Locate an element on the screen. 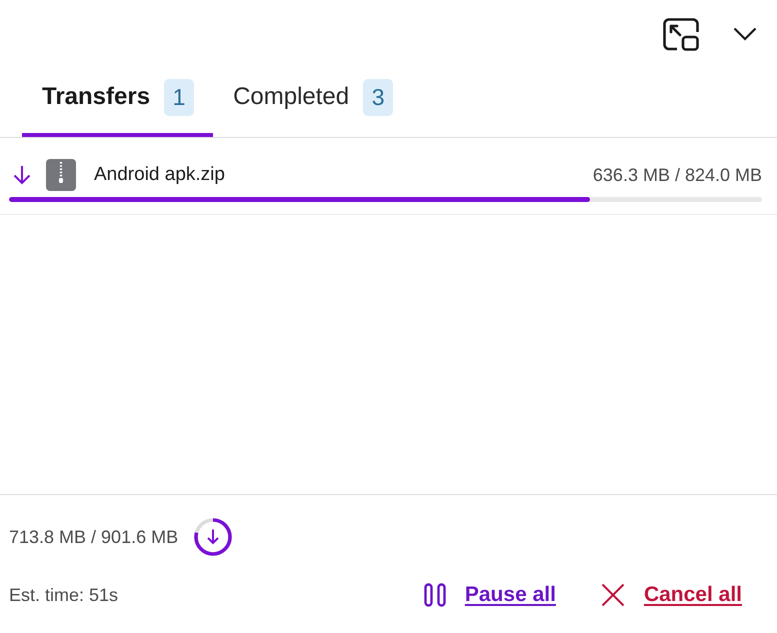 The width and height of the screenshot is (777, 633). close-icon is located at coordinates (612, 595).